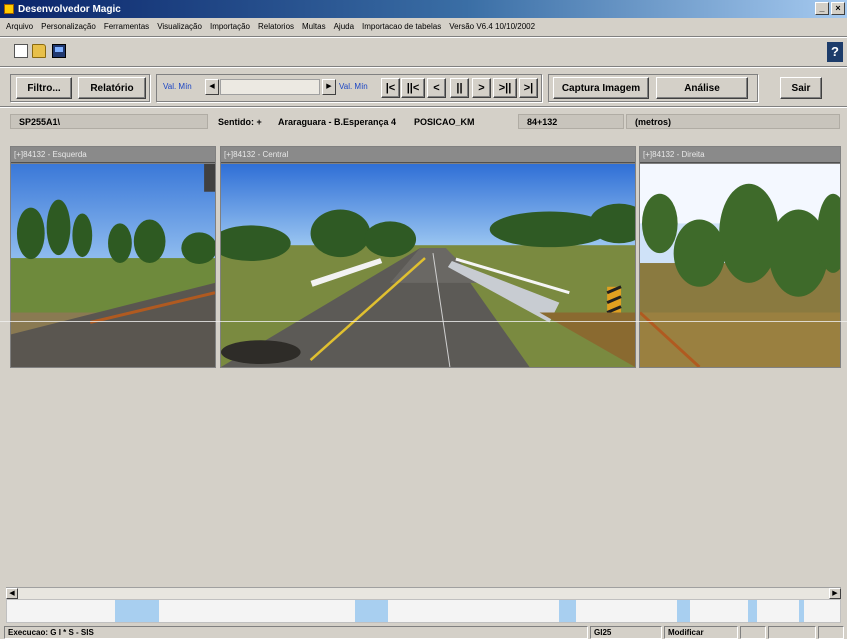 The width and height of the screenshot is (847, 639). I want to click on menu-personalizacao: Personalização, so click(68, 26).